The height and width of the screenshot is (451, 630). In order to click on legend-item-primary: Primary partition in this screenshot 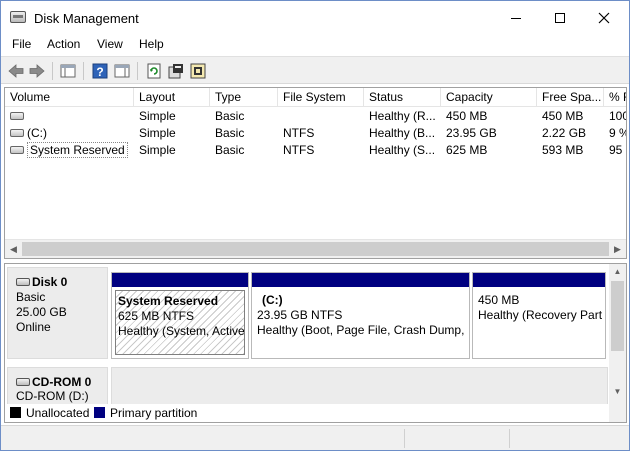, I will do `click(145, 413)`.